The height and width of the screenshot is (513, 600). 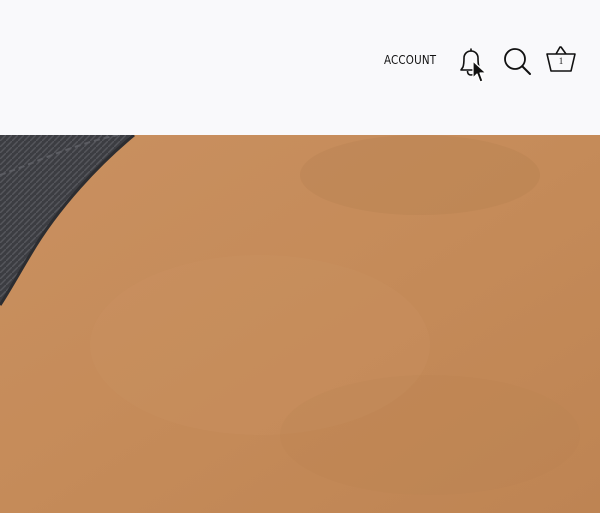 I want to click on cart-count-badge: 1, so click(x=561, y=61).